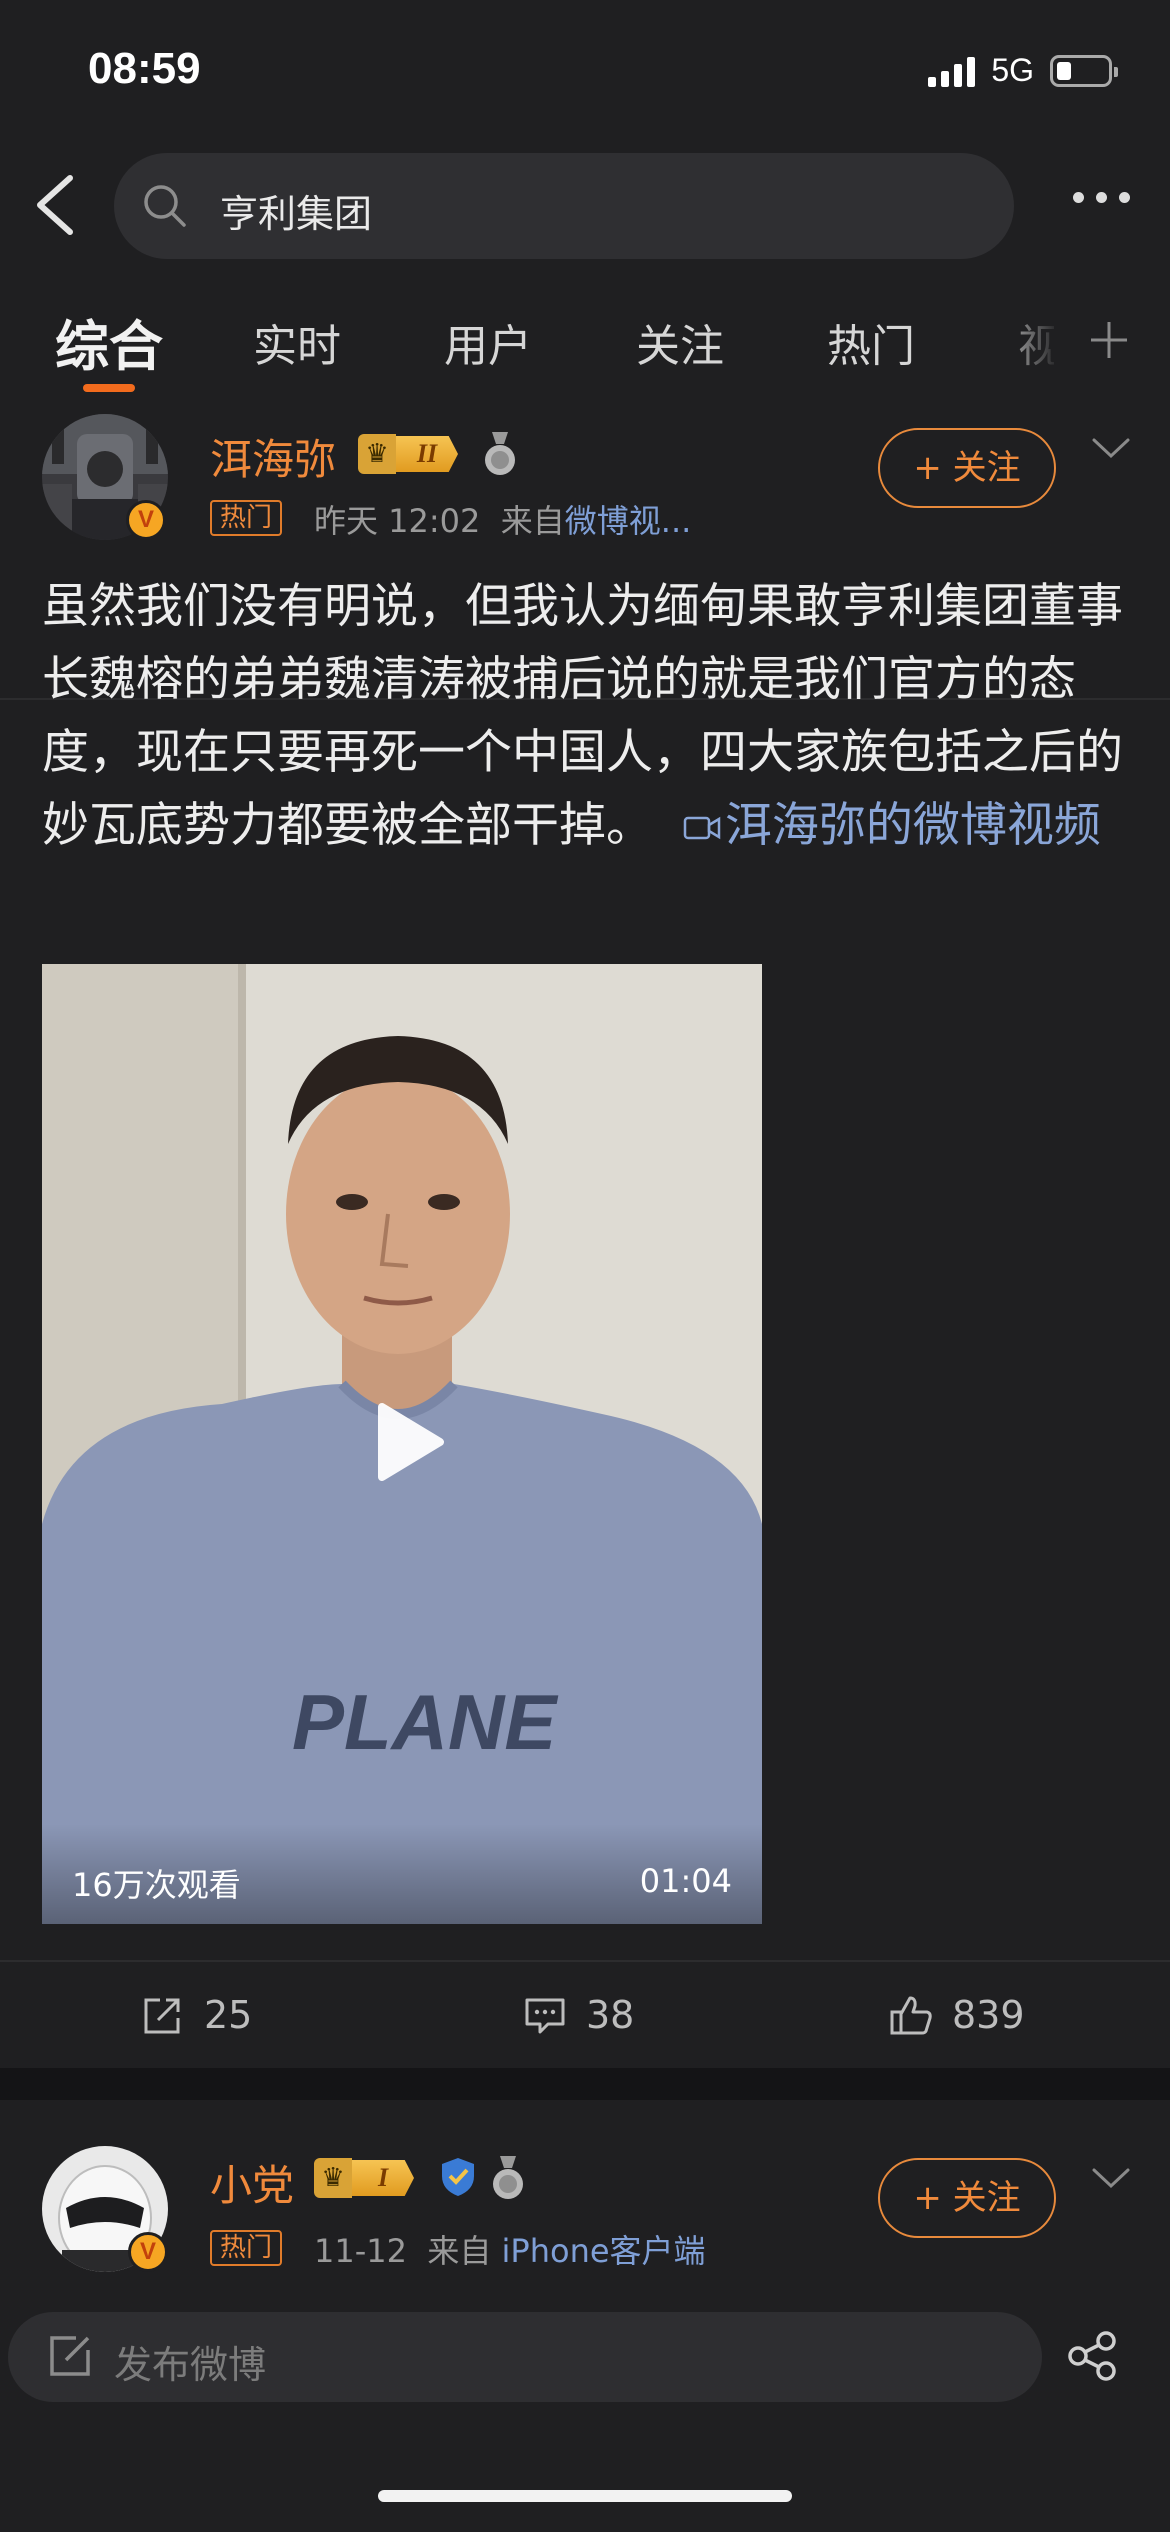  What do you see at coordinates (165, 206) in the screenshot?
I see `search-icon` at bounding box center [165, 206].